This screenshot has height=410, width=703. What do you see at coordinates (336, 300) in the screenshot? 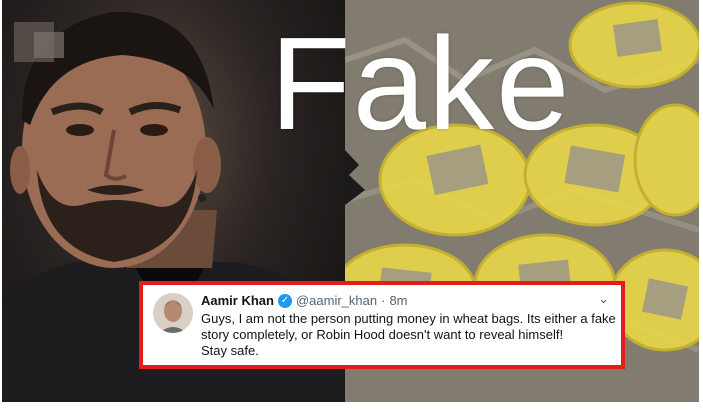
I see `tweet-handle: @aamir_khan` at bounding box center [336, 300].